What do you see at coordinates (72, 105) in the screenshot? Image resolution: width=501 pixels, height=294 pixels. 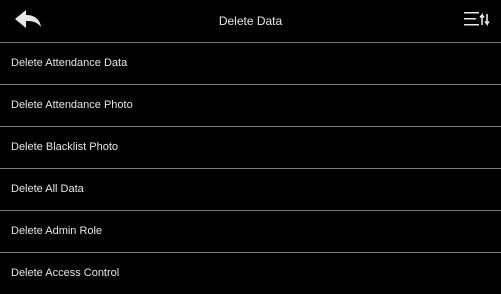 I see `list-item-label: Delete Attendance Photo` at bounding box center [72, 105].